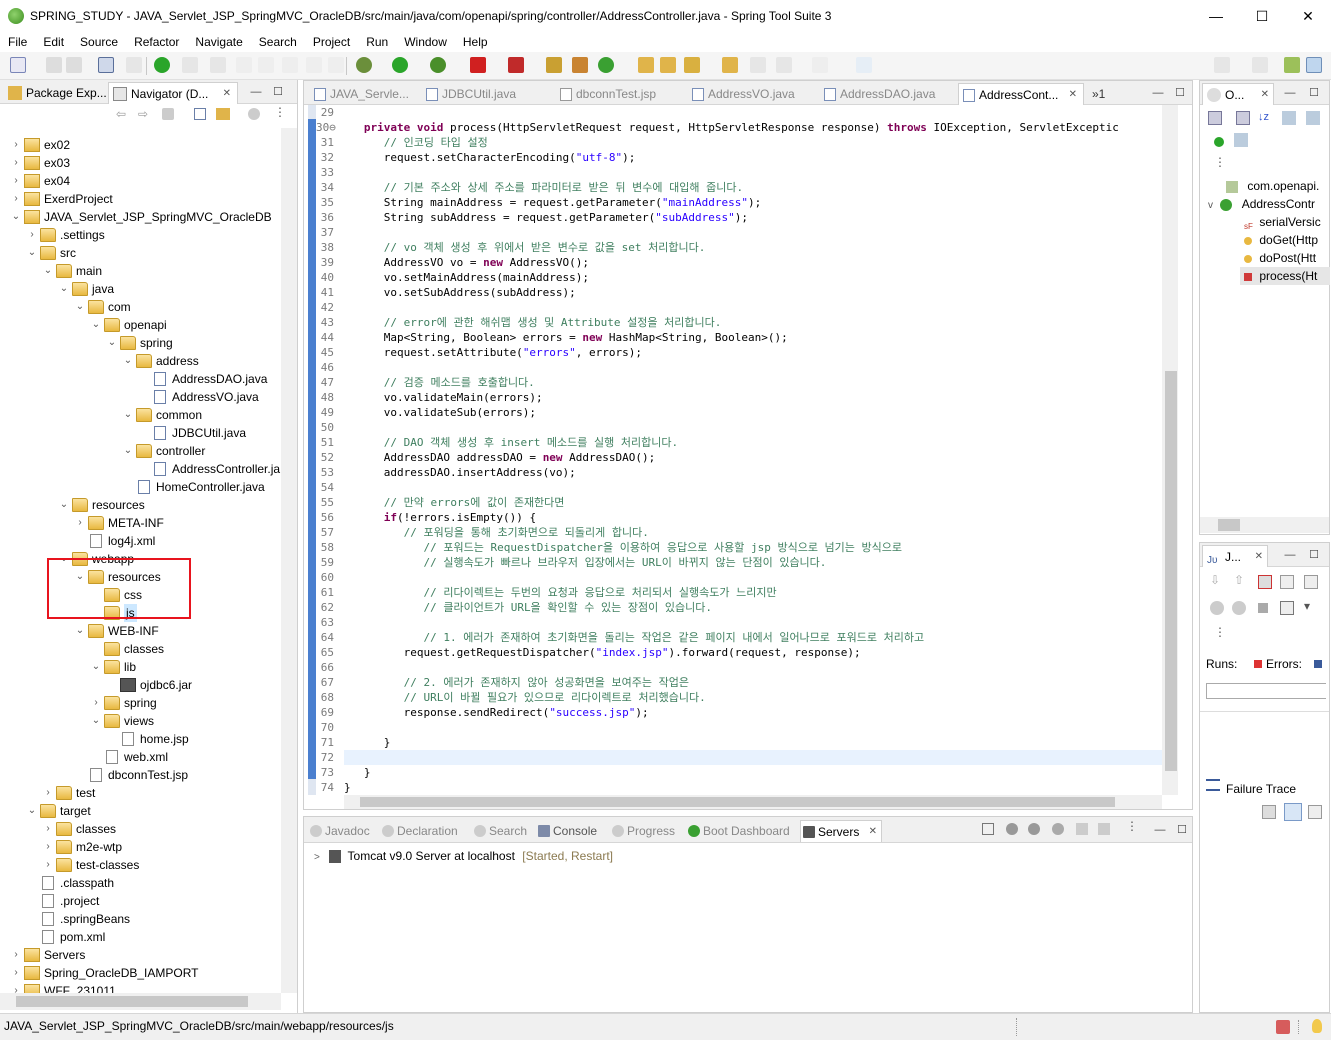 The width and height of the screenshot is (1331, 1040). What do you see at coordinates (1317, 1026) in the screenshot?
I see `lightbulb-icon` at bounding box center [1317, 1026].